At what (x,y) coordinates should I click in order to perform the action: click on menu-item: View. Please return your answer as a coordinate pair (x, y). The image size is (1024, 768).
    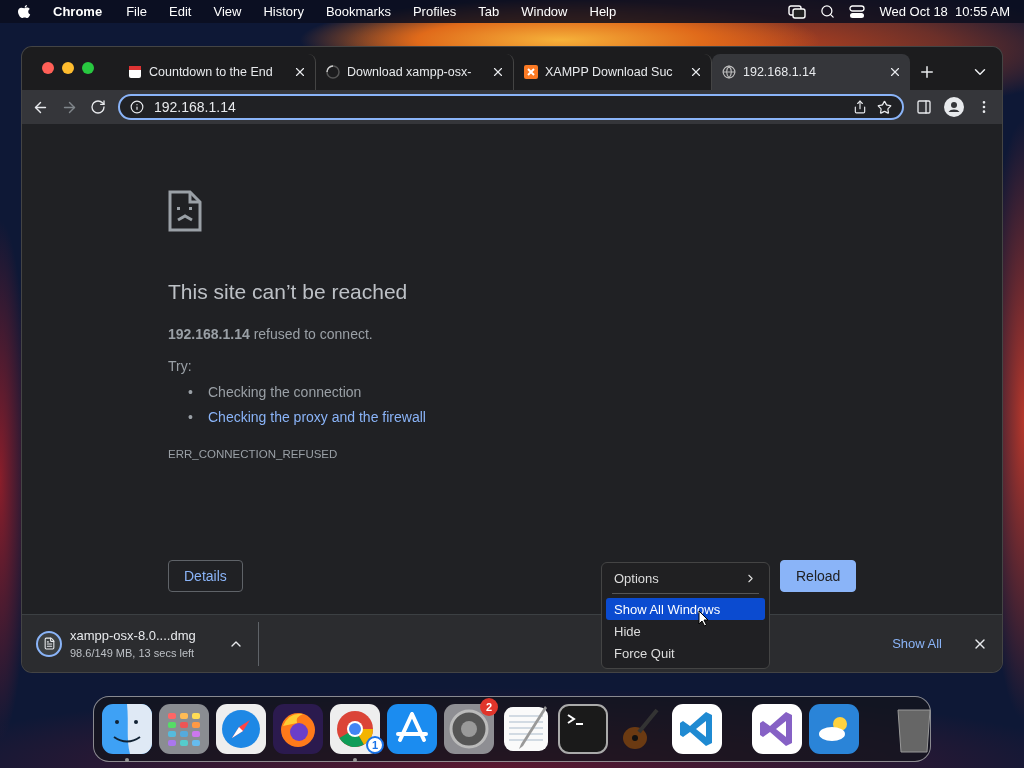
    Looking at the image, I should click on (227, 11).